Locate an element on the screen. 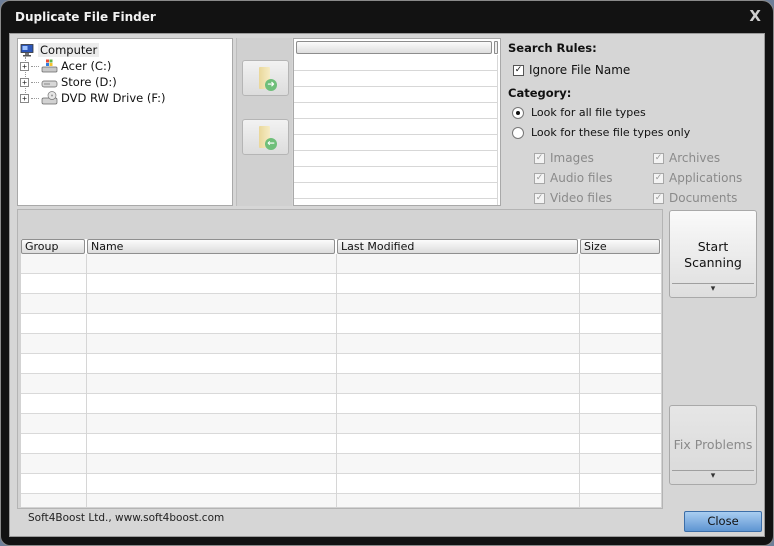  type-audio-checkbox: ✓ Audio files is located at coordinates (573, 178).